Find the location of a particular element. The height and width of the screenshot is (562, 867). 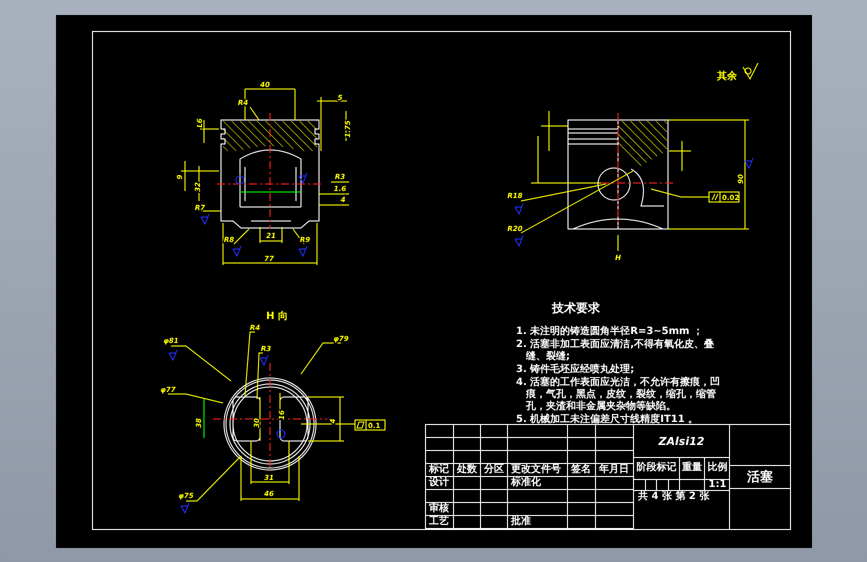

sheet-count: 共 4 张 第 2 张 is located at coordinates (673, 497).